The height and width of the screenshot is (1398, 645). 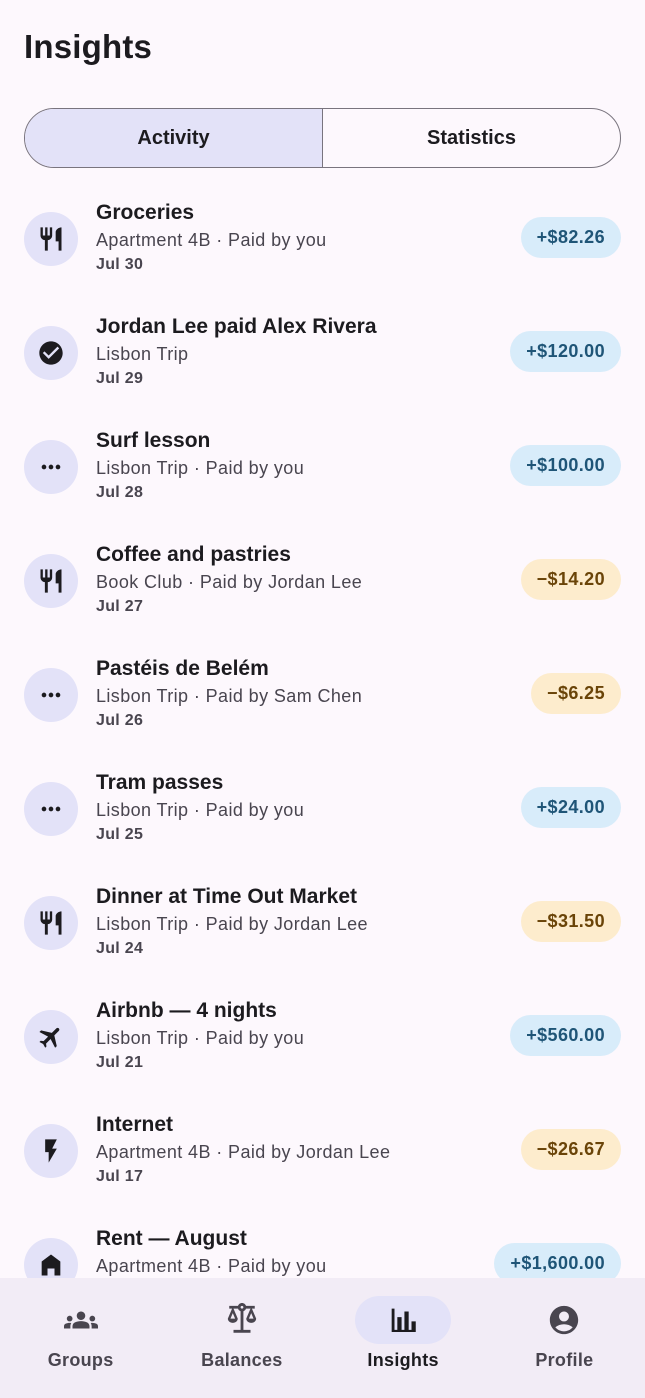 What do you see at coordinates (153, 440) in the screenshot?
I see `activity-title: Surf lesson` at bounding box center [153, 440].